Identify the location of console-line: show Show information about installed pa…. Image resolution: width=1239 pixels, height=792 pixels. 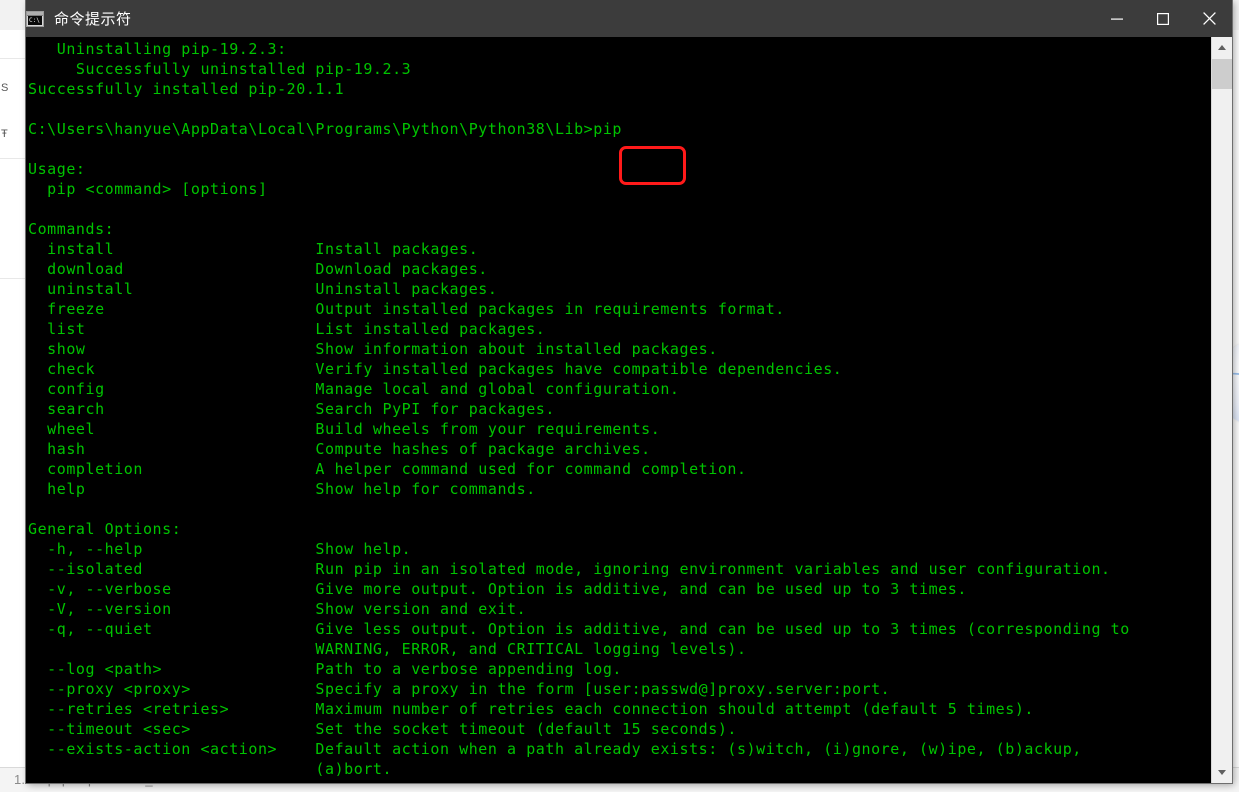
(373, 349).